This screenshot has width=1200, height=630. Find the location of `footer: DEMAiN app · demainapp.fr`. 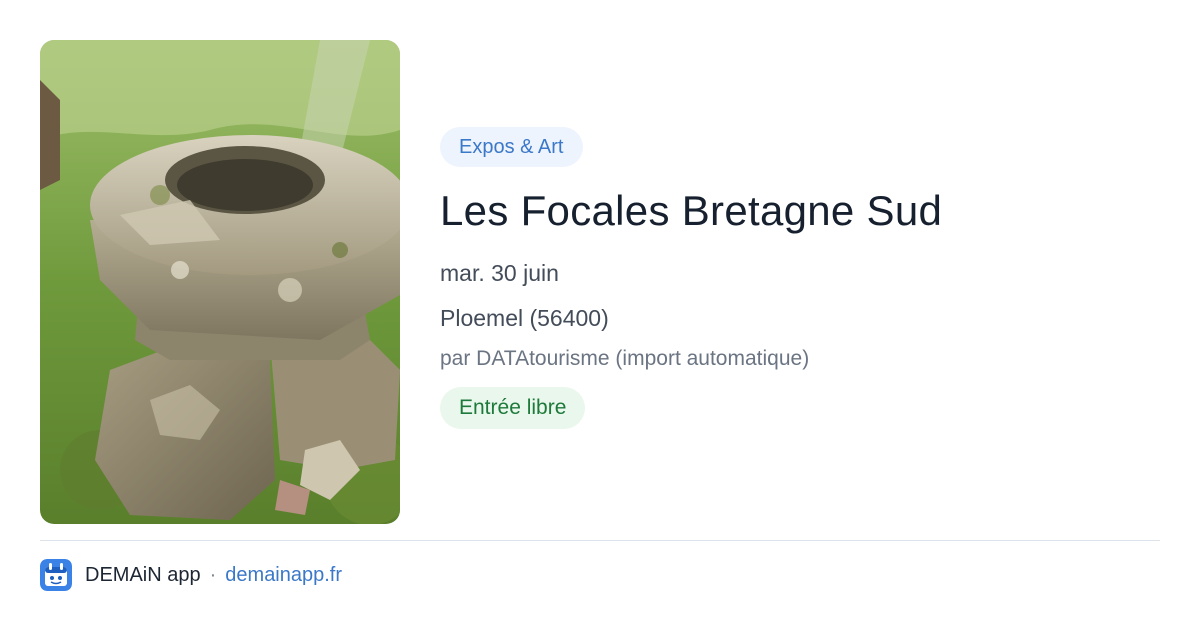

footer: DEMAiN app · demainapp.fr is located at coordinates (191, 575).